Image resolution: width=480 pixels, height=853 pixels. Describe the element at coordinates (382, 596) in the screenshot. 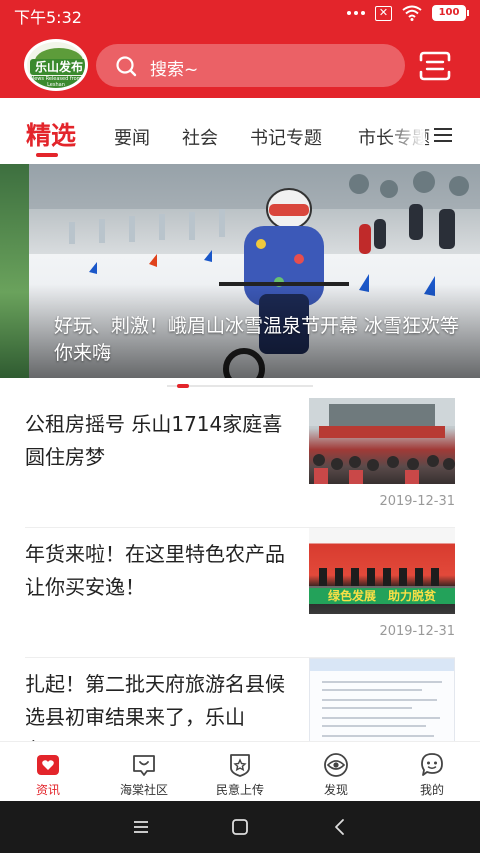

I see `news-thumbnail-banner-text: 绿色发展 助力脱贫` at that location.